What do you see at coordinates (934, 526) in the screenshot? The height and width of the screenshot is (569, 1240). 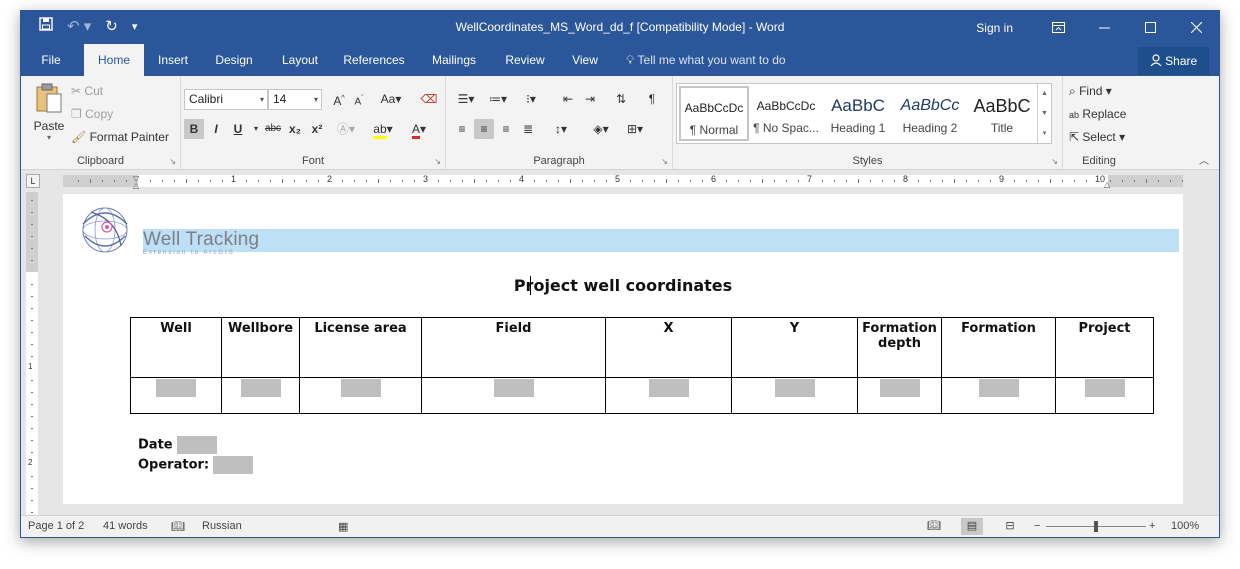 I see `read-mode-icon: 📖︎` at bounding box center [934, 526].